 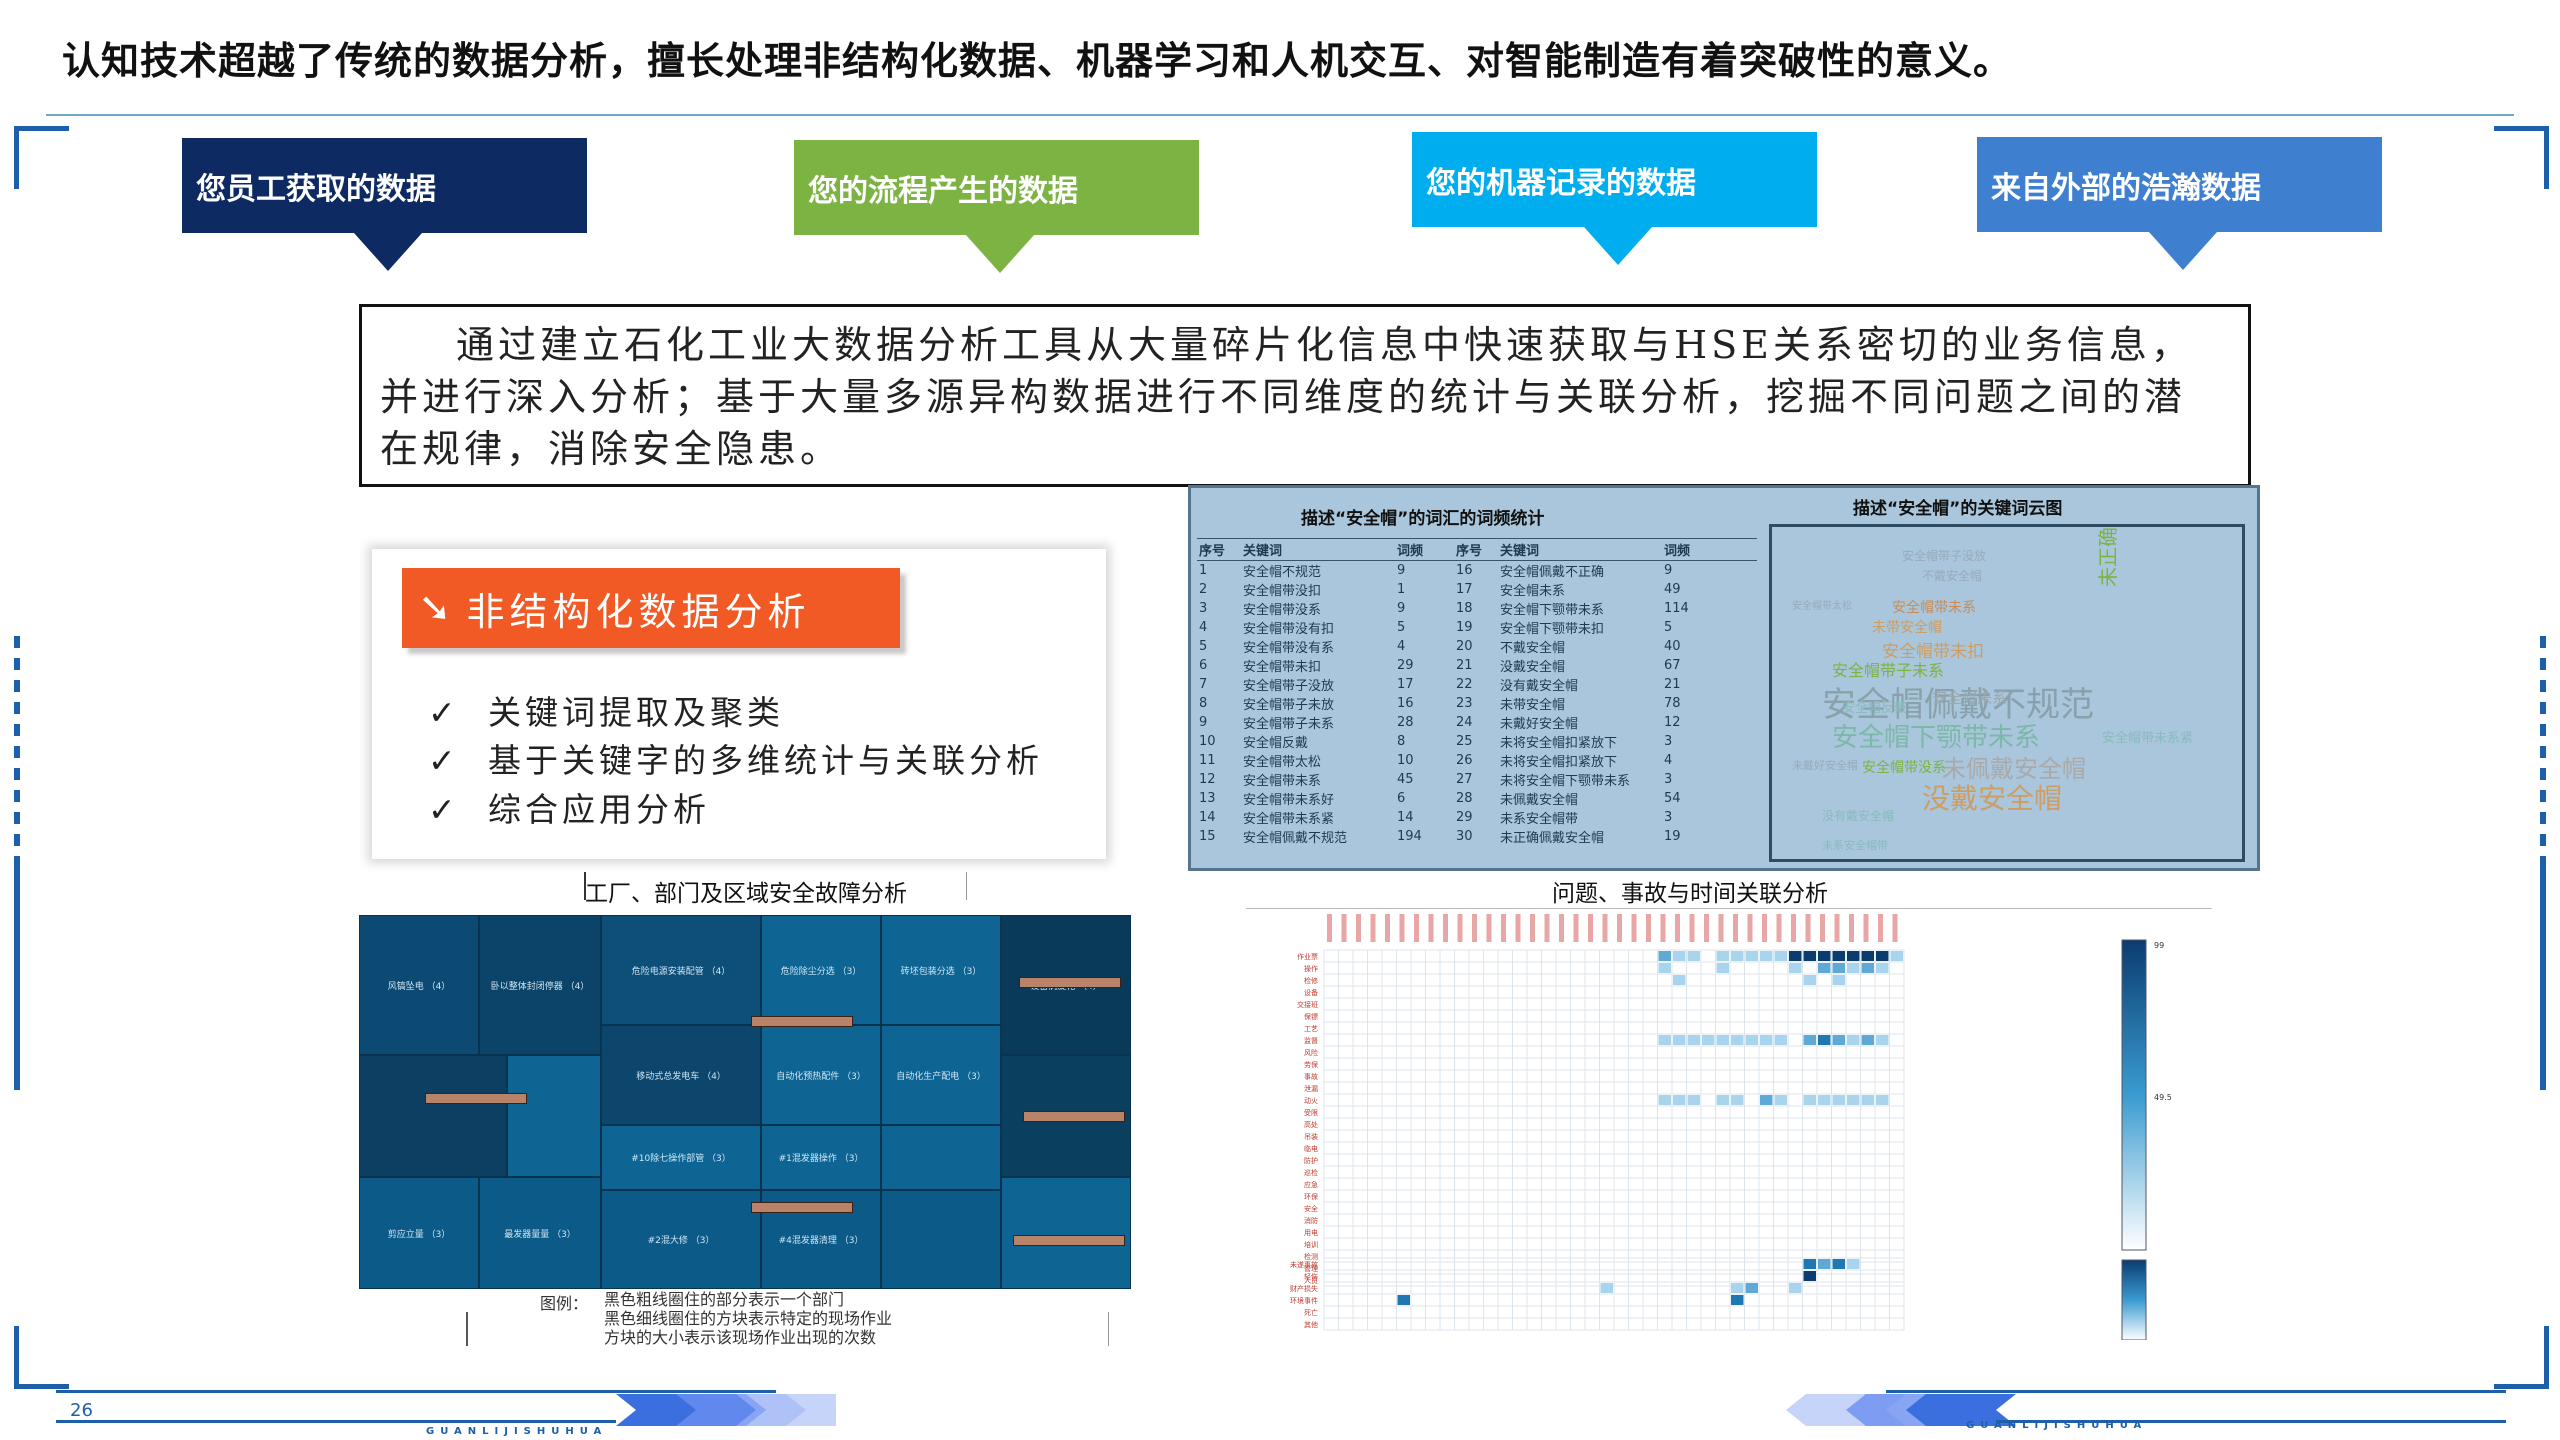 What do you see at coordinates (41, 157) in the screenshot?
I see `corner-bracket-top-left` at bounding box center [41, 157].